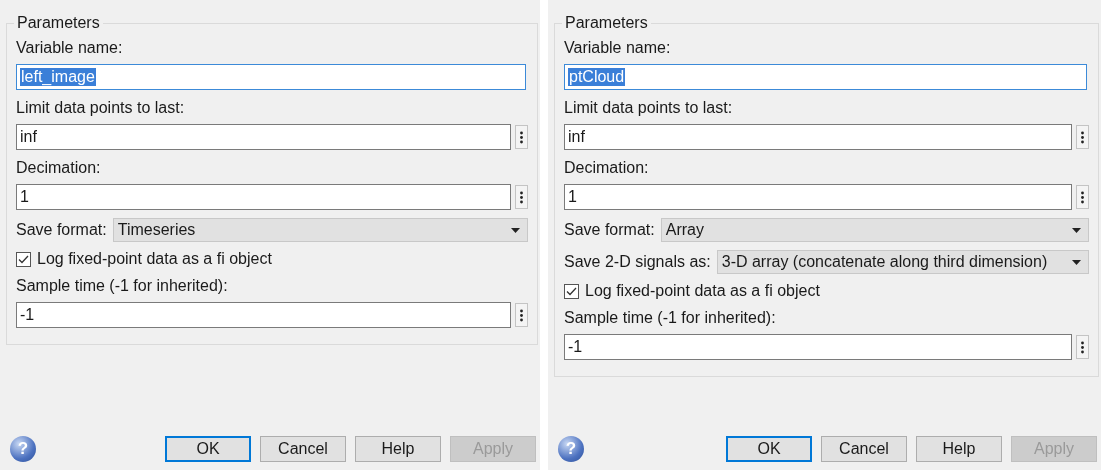  What do you see at coordinates (271, 77) in the screenshot?
I see `text-field: left_image` at bounding box center [271, 77].